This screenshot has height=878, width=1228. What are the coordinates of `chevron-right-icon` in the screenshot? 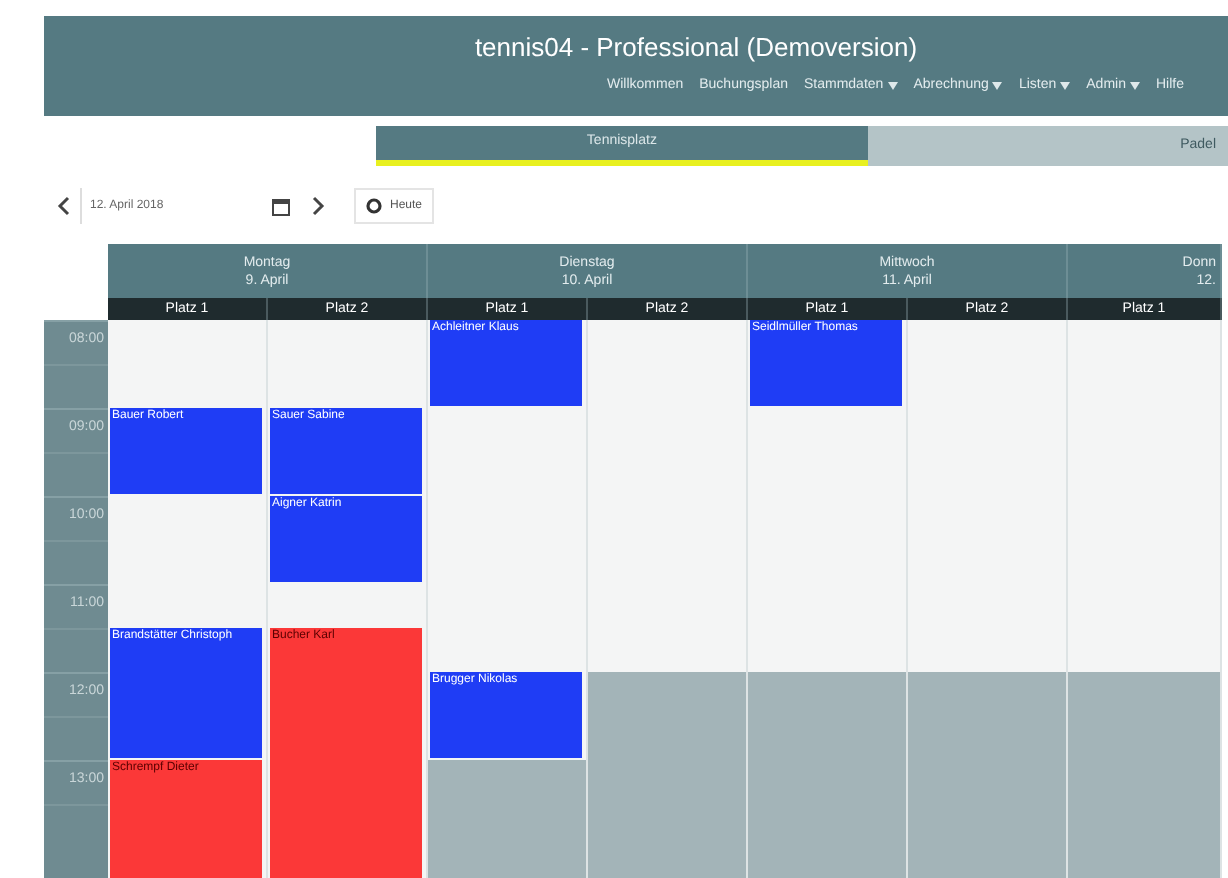 It's located at (318, 206).